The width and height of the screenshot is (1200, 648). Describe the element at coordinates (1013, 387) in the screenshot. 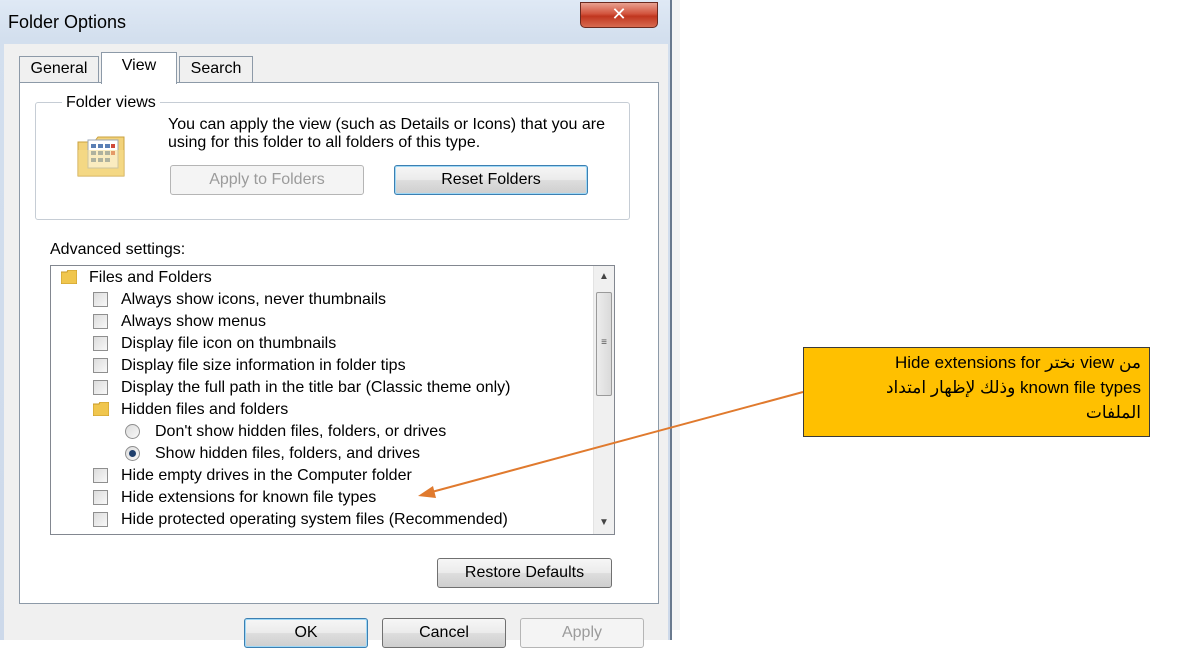

I see `callout-line: known file types وذلك لإظهار امتداد` at that location.